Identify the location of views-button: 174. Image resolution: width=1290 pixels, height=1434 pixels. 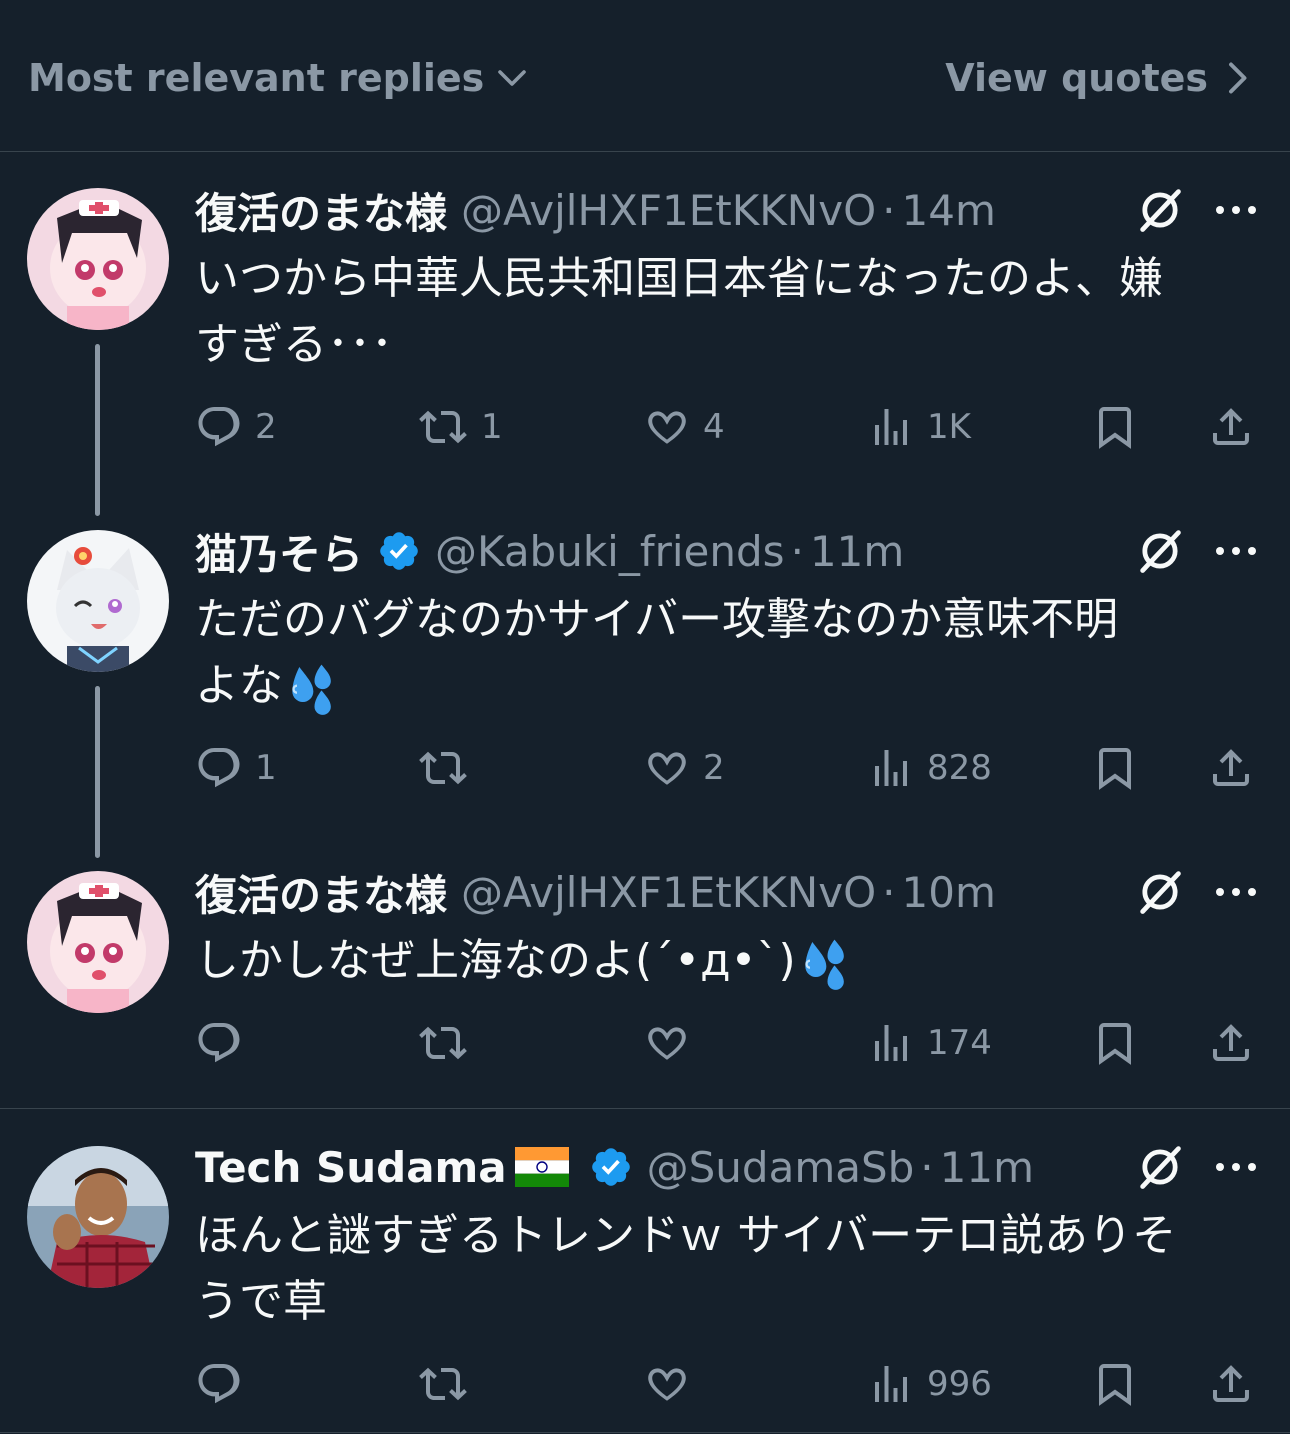
(929, 1043).